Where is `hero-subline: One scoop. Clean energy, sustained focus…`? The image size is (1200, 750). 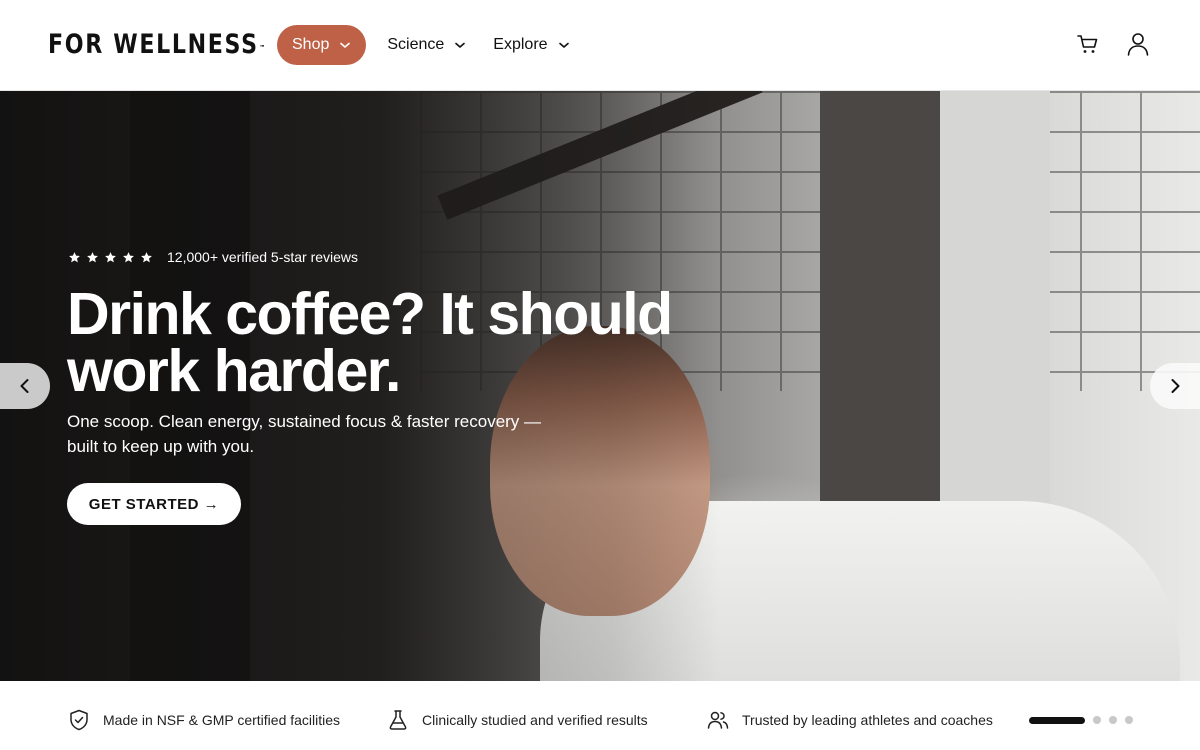
hero-subline: One scoop. Clean energy, sustained focus… is located at coordinates (304, 434).